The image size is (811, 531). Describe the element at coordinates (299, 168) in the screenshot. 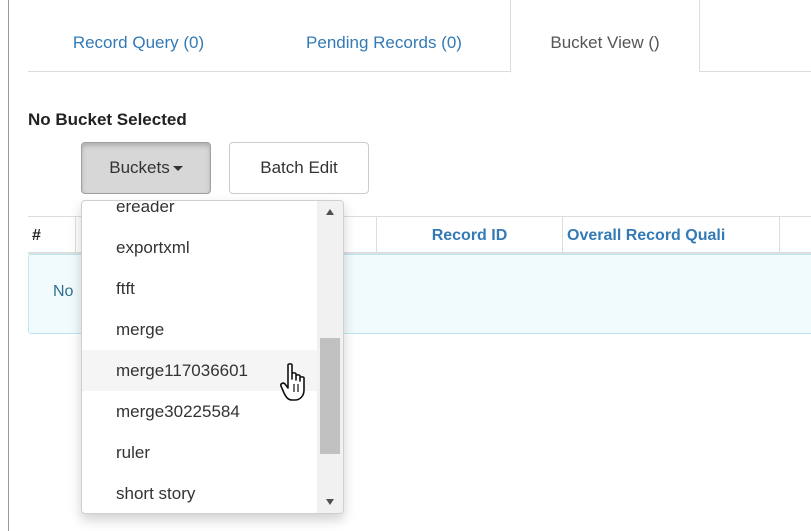

I see `batch-edit-button: Batch Edit` at that location.